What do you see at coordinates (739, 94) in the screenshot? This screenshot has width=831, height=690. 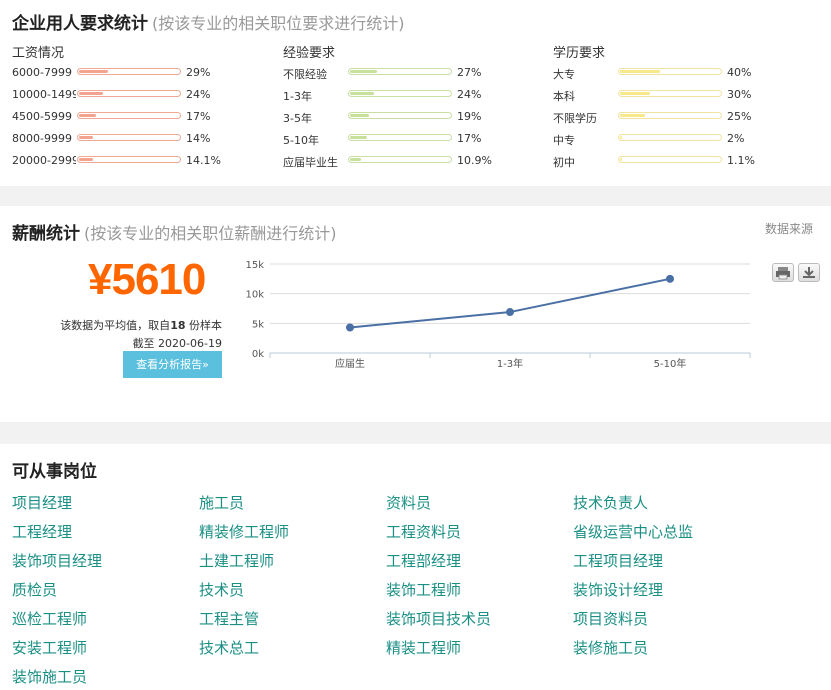 I see `education-row-percent: 30%` at bounding box center [739, 94].